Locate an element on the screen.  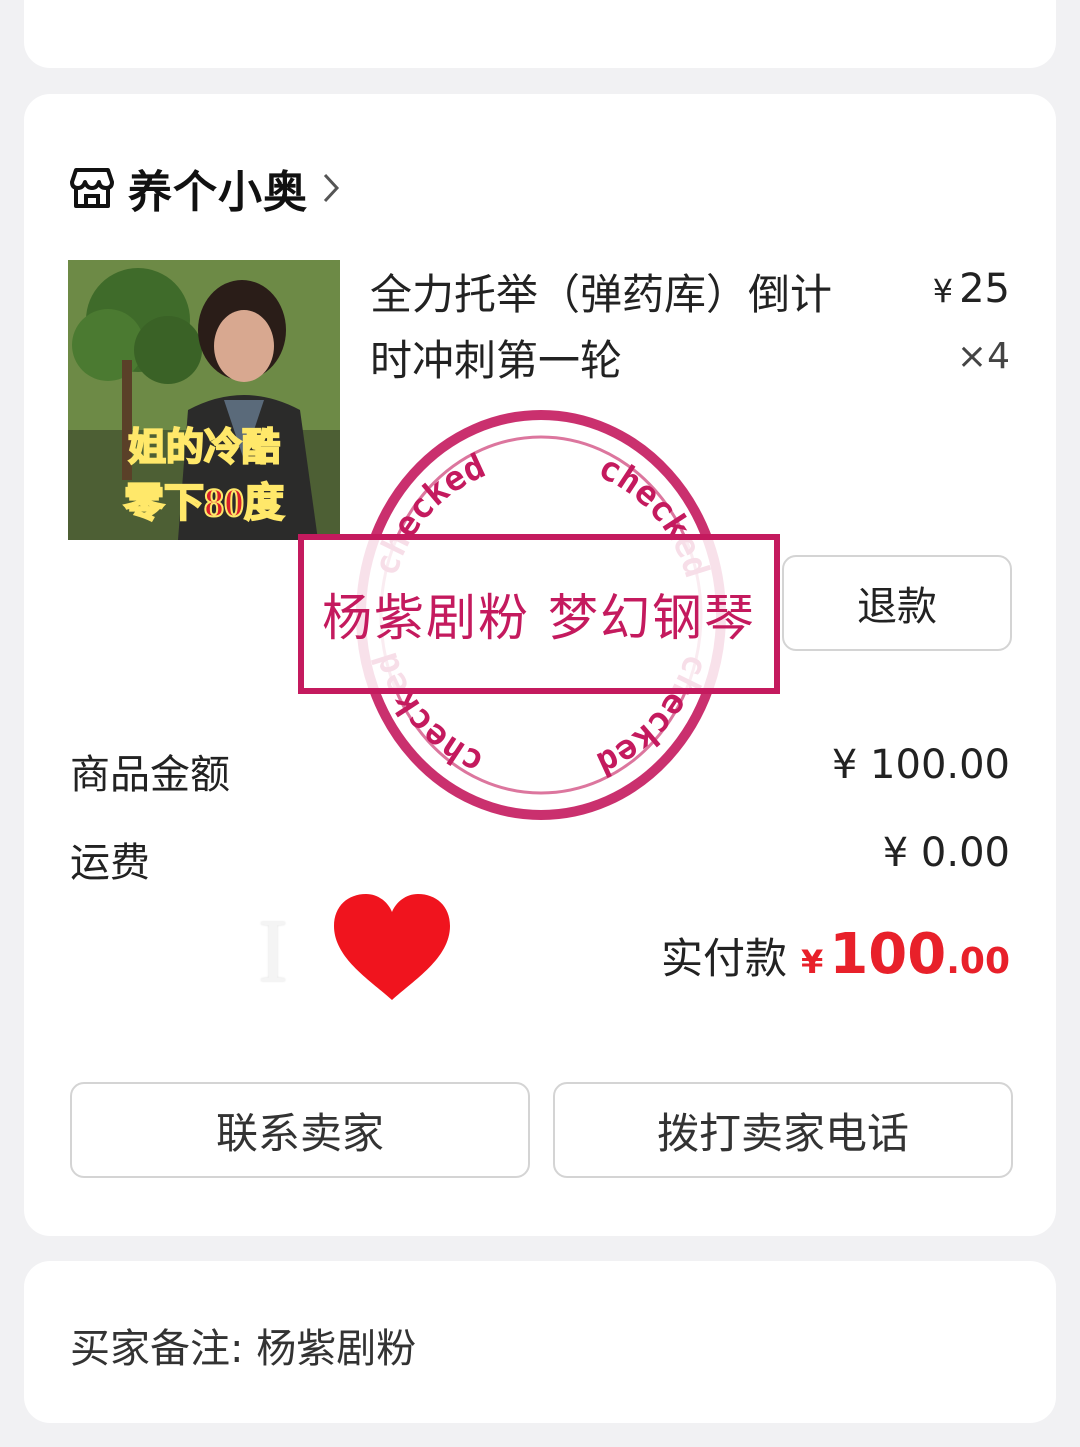
image-caption-line1: 姐的冷酷 is located at coordinates (204, 448).